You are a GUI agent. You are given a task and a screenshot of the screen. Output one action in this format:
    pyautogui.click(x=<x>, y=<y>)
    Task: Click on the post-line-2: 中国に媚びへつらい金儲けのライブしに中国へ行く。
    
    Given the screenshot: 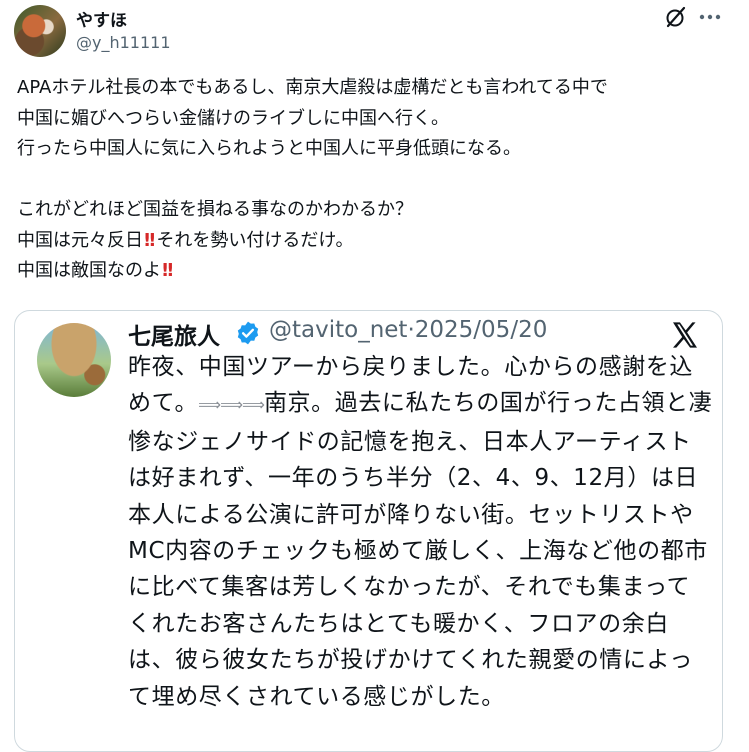 What is the action you would take?
    pyautogui.click(x=233, y=118)
    